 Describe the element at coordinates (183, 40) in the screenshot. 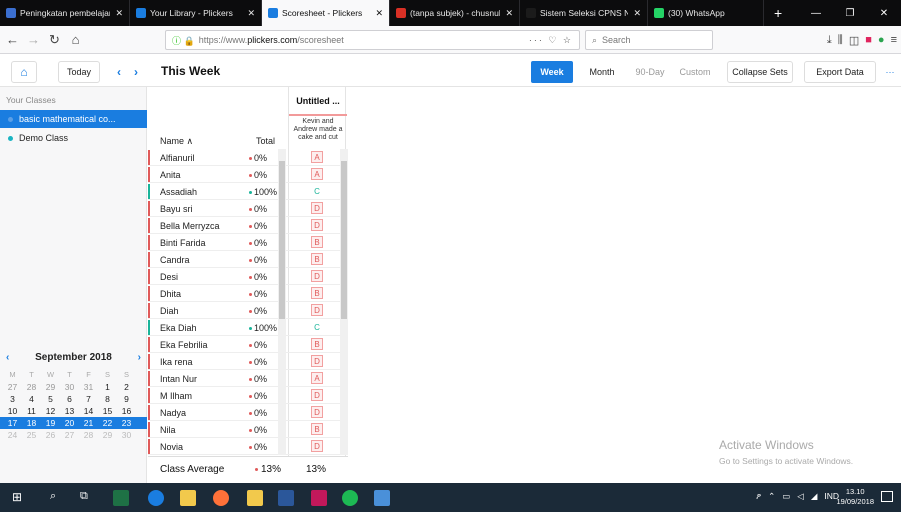

I see `info-icon: ⓘ 🔒` at that location.